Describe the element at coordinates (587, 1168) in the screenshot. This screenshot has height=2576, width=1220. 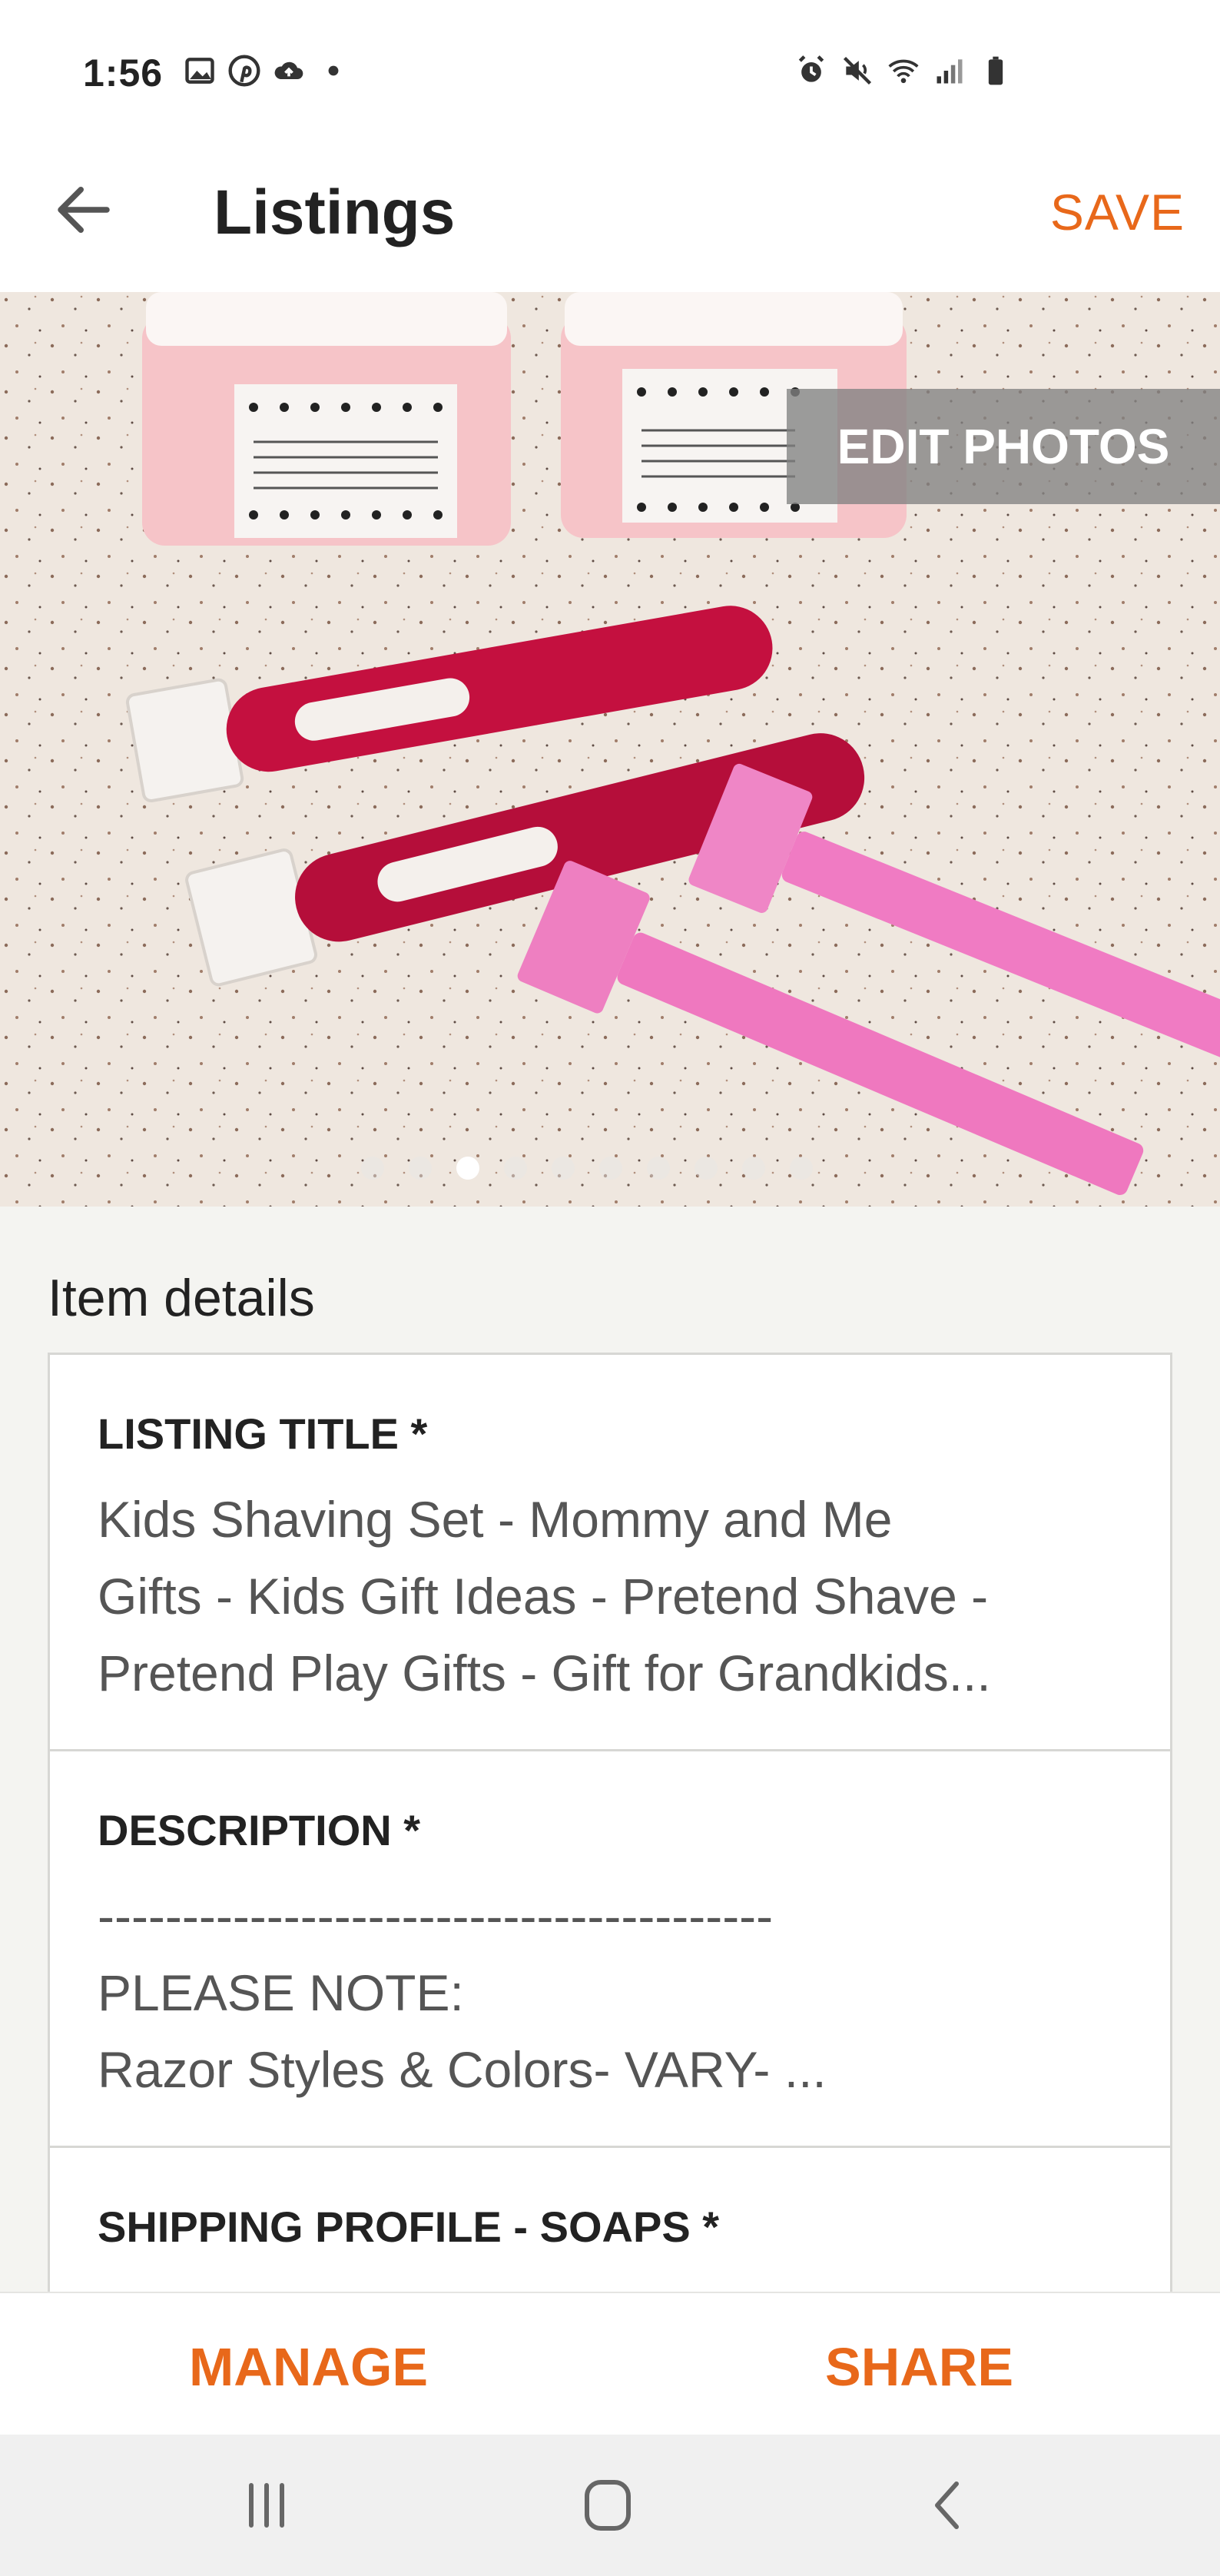
I see `photo-pagination` at that location.